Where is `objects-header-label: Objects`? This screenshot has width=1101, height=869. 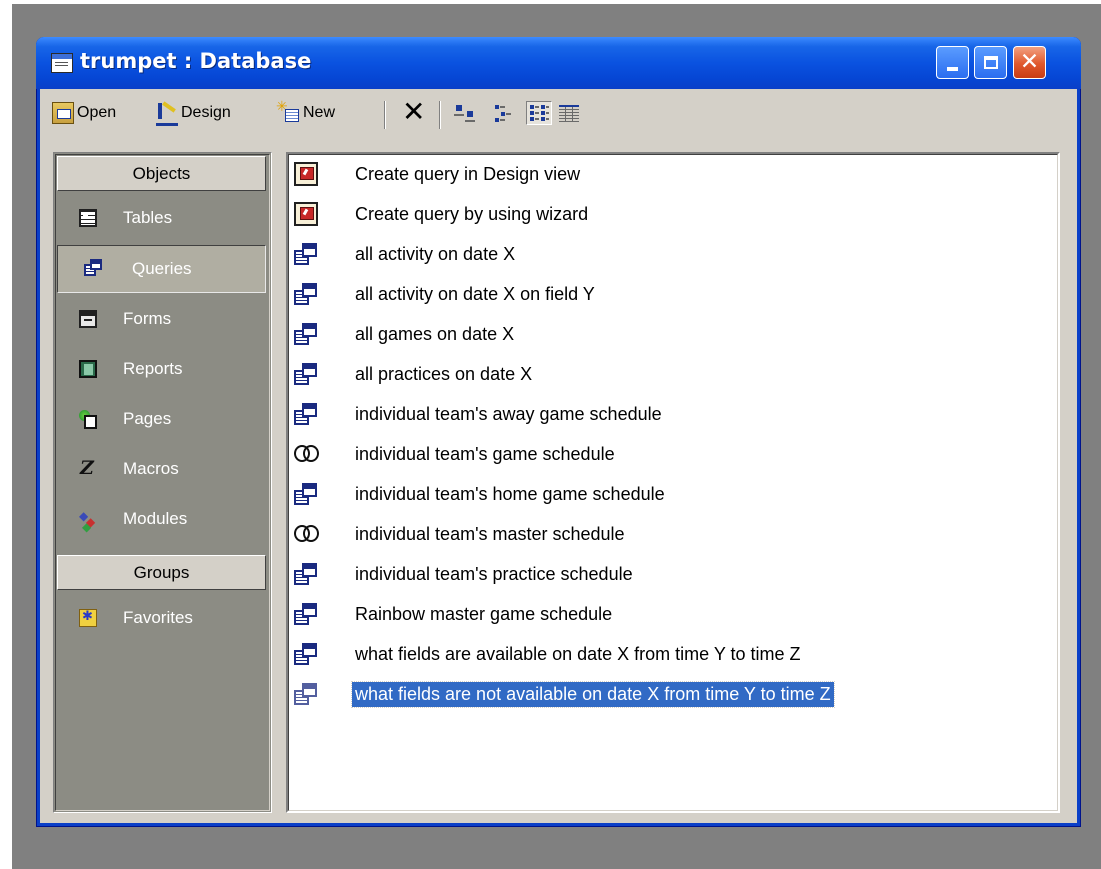
objects-header-label: Objects is located at coordinates (161, 173).